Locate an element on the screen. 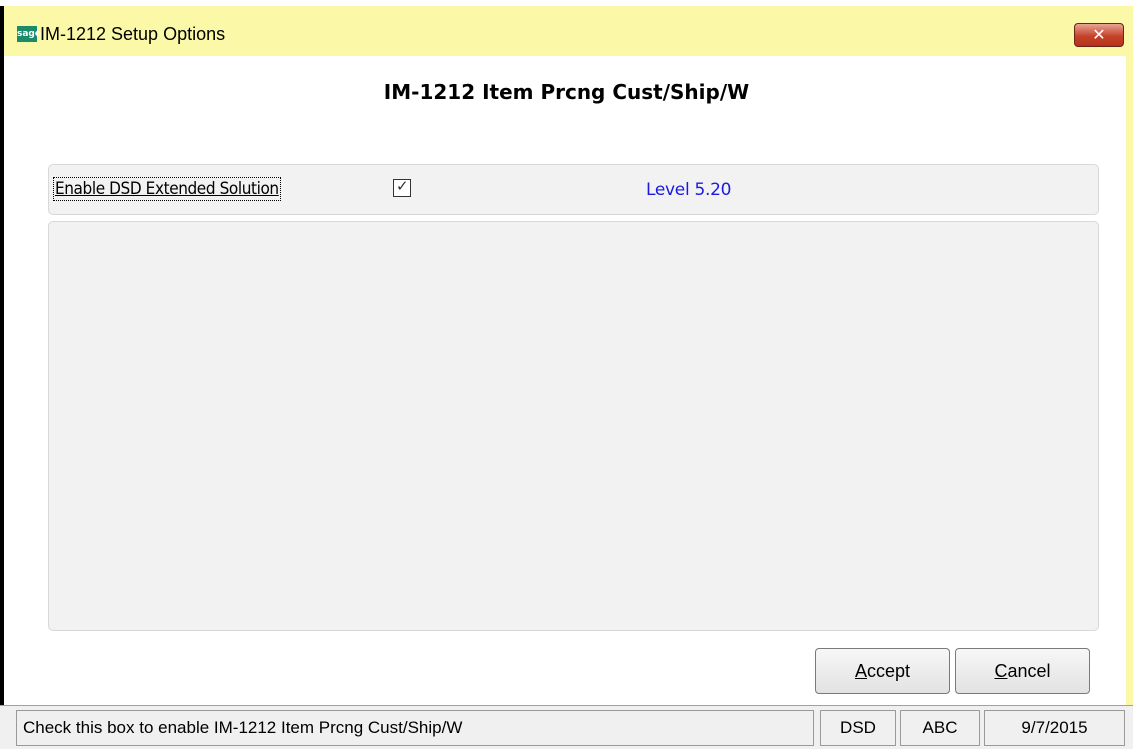 This screenshot has height=749, width=1133. level-text: Level 5.20 is located at coordinates (689, 190).